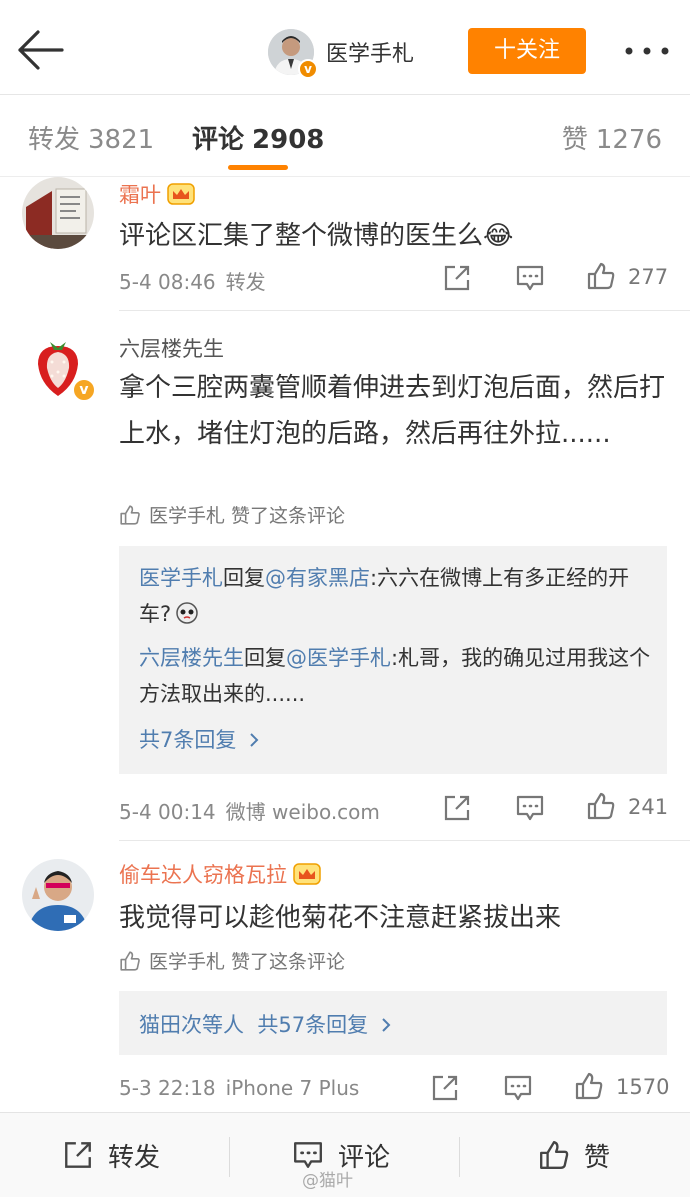 The width and height of the screenshot is (690, 1197). What do you see at coordinates (288, 140) in the screenshot?
I see `tab-comment-count: 2908` at bounding box center [288, 140].